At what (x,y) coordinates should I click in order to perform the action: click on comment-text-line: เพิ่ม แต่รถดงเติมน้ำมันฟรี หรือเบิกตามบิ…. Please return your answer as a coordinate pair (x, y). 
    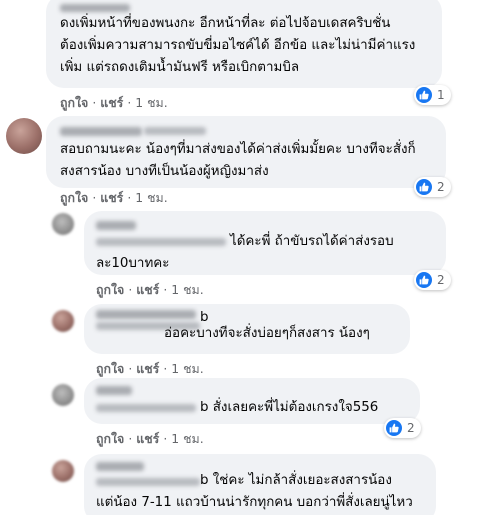
    Looking at the image, I should click on (180, 67).